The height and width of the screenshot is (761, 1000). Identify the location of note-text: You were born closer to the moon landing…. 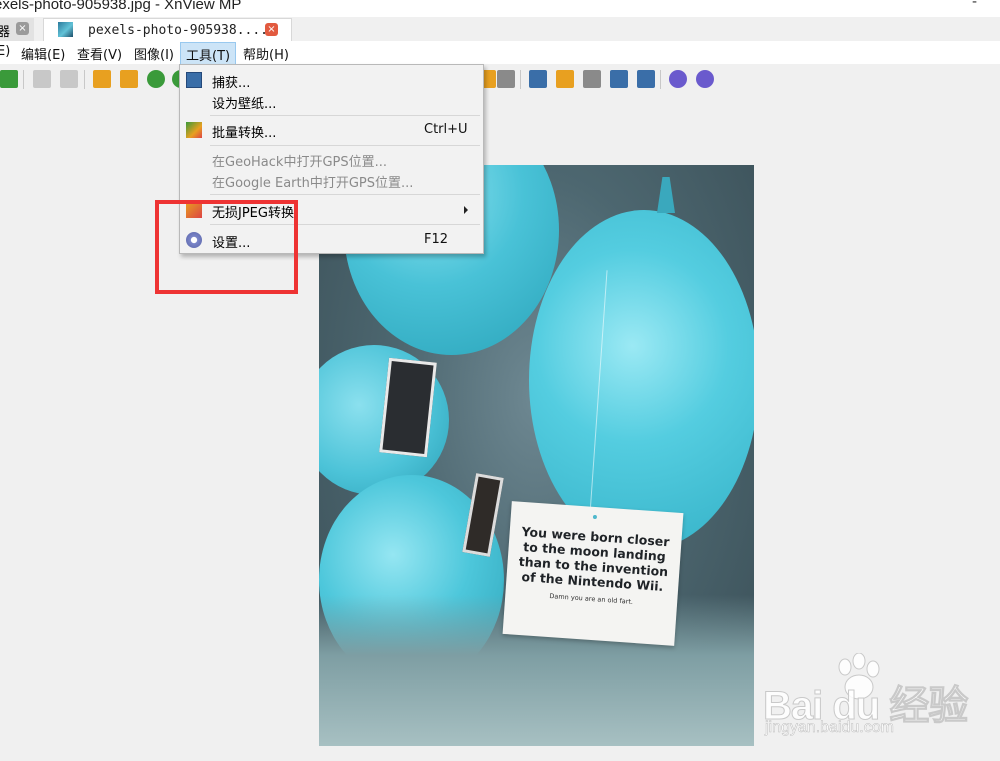
(594, 558).